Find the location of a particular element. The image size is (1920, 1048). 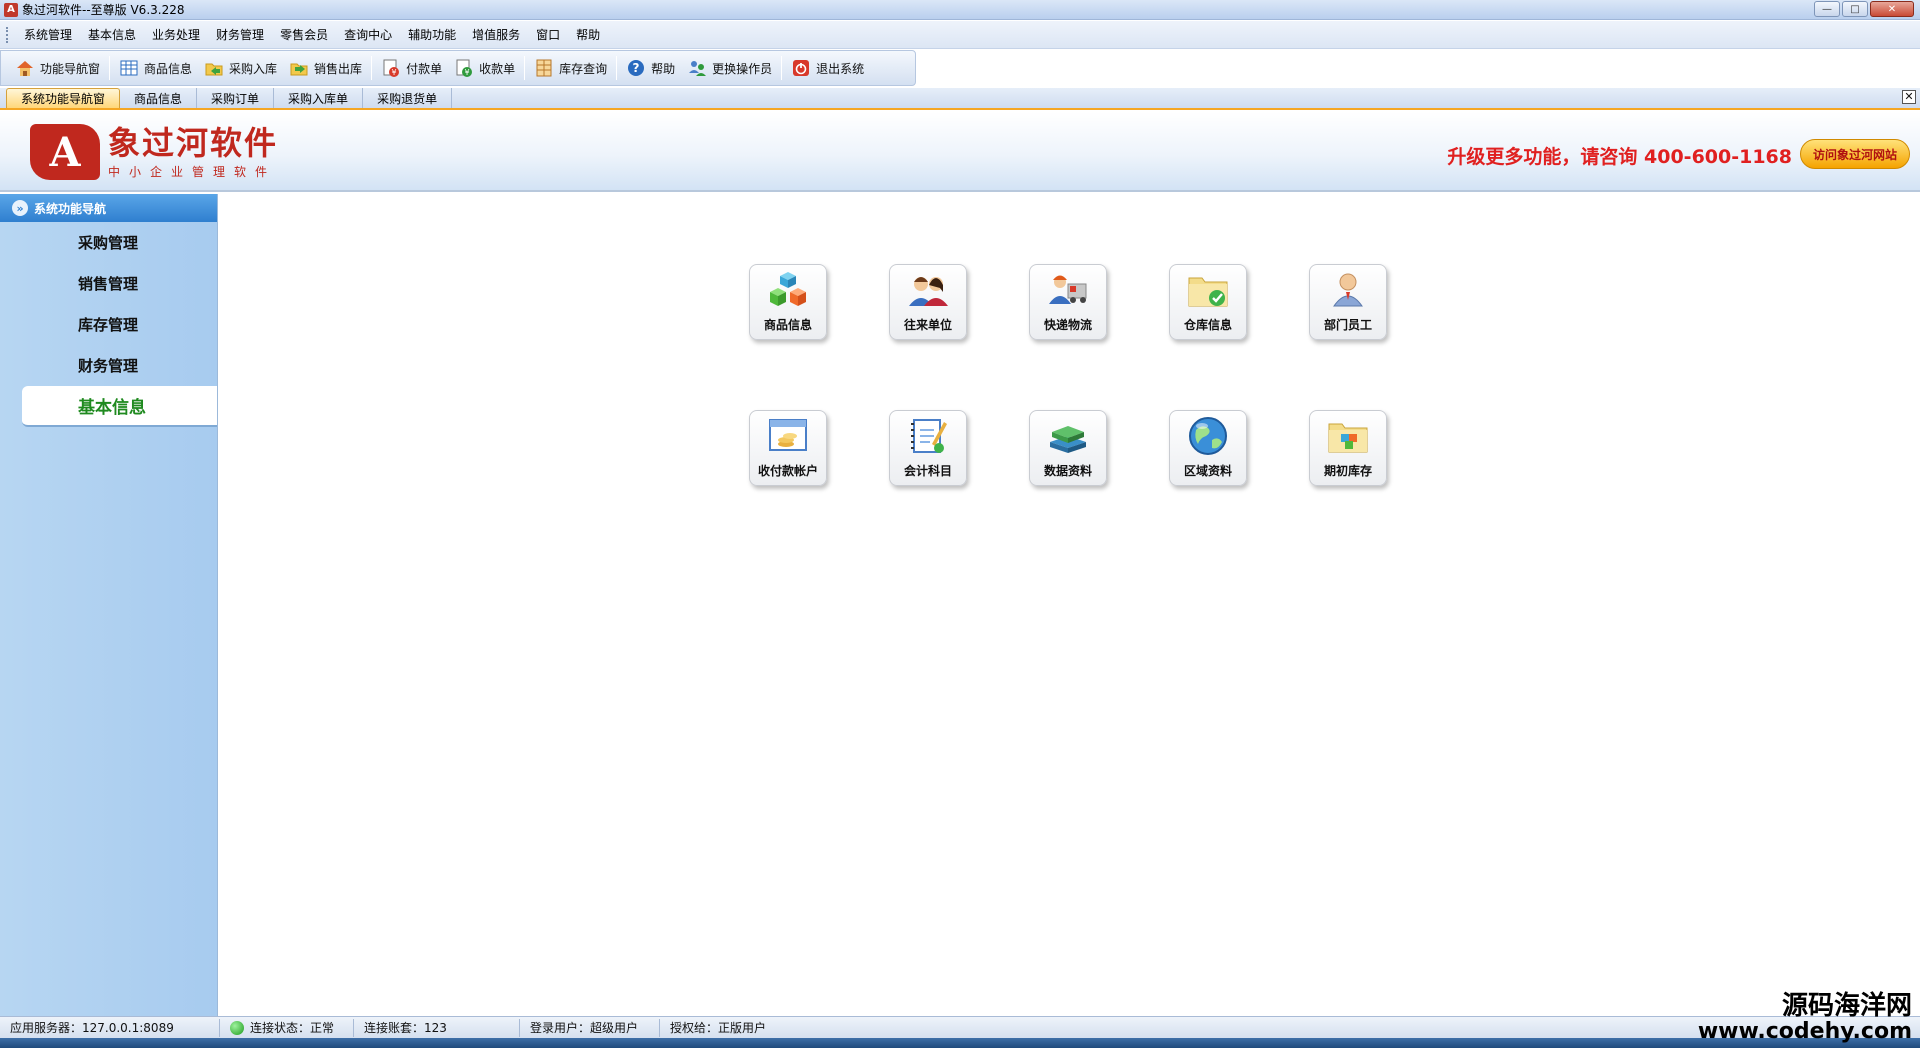

sidebar-item-purchase: 采购管理 is located at coordinates (108, 242).